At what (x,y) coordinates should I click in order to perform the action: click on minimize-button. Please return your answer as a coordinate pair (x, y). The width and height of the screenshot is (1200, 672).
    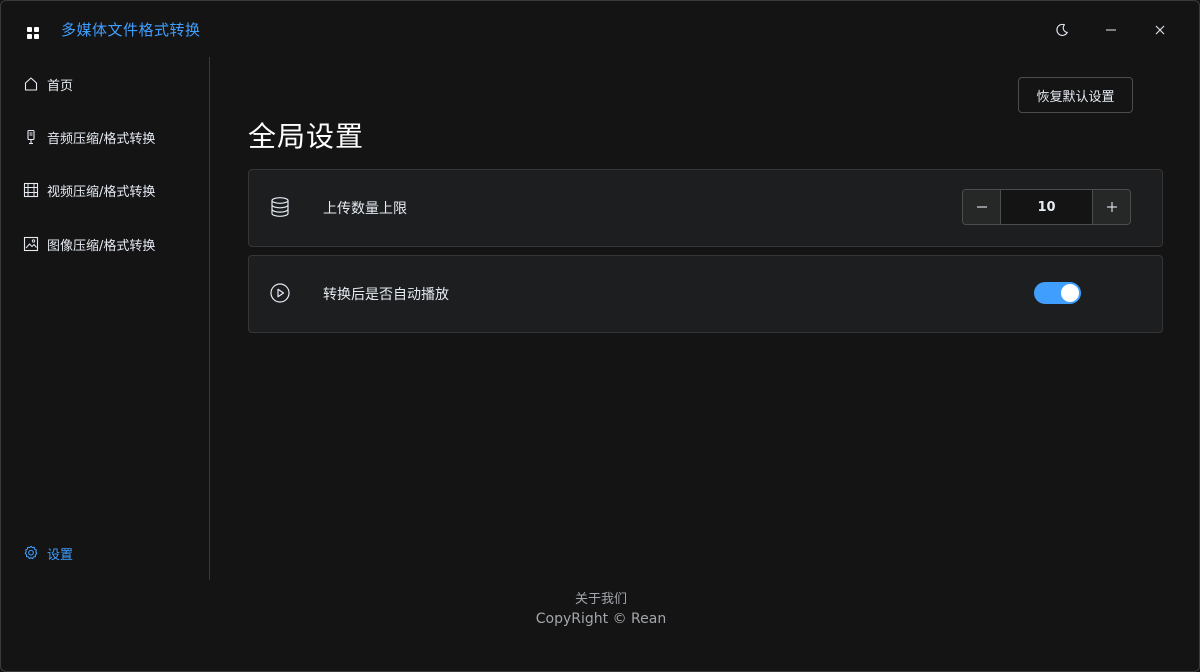
    Looking at the image, I should click on (1111, 30).